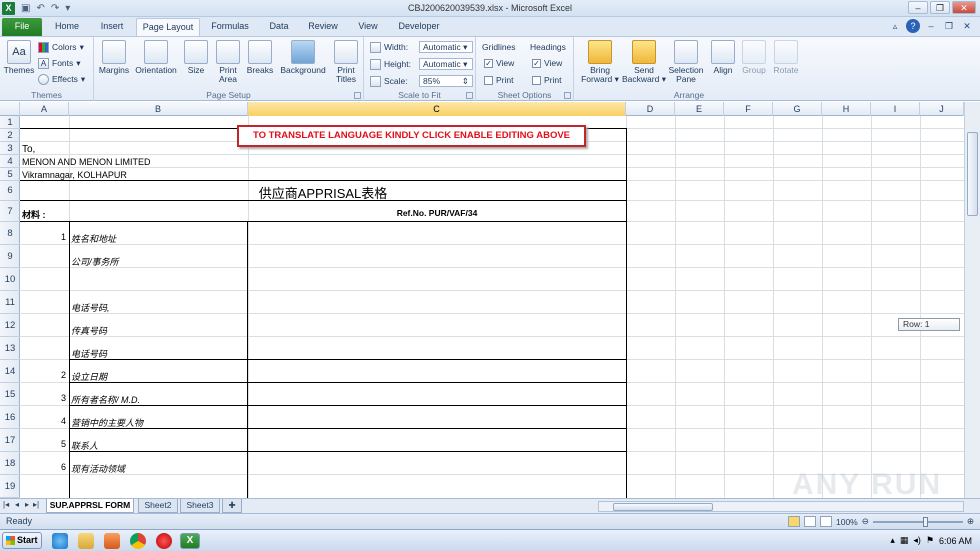 This screenshot has height=551, width=980. What do you see at coordinates (10, 122) in the screenshot?
I see `row-header-1: 1` at bounding box center [10, 122].